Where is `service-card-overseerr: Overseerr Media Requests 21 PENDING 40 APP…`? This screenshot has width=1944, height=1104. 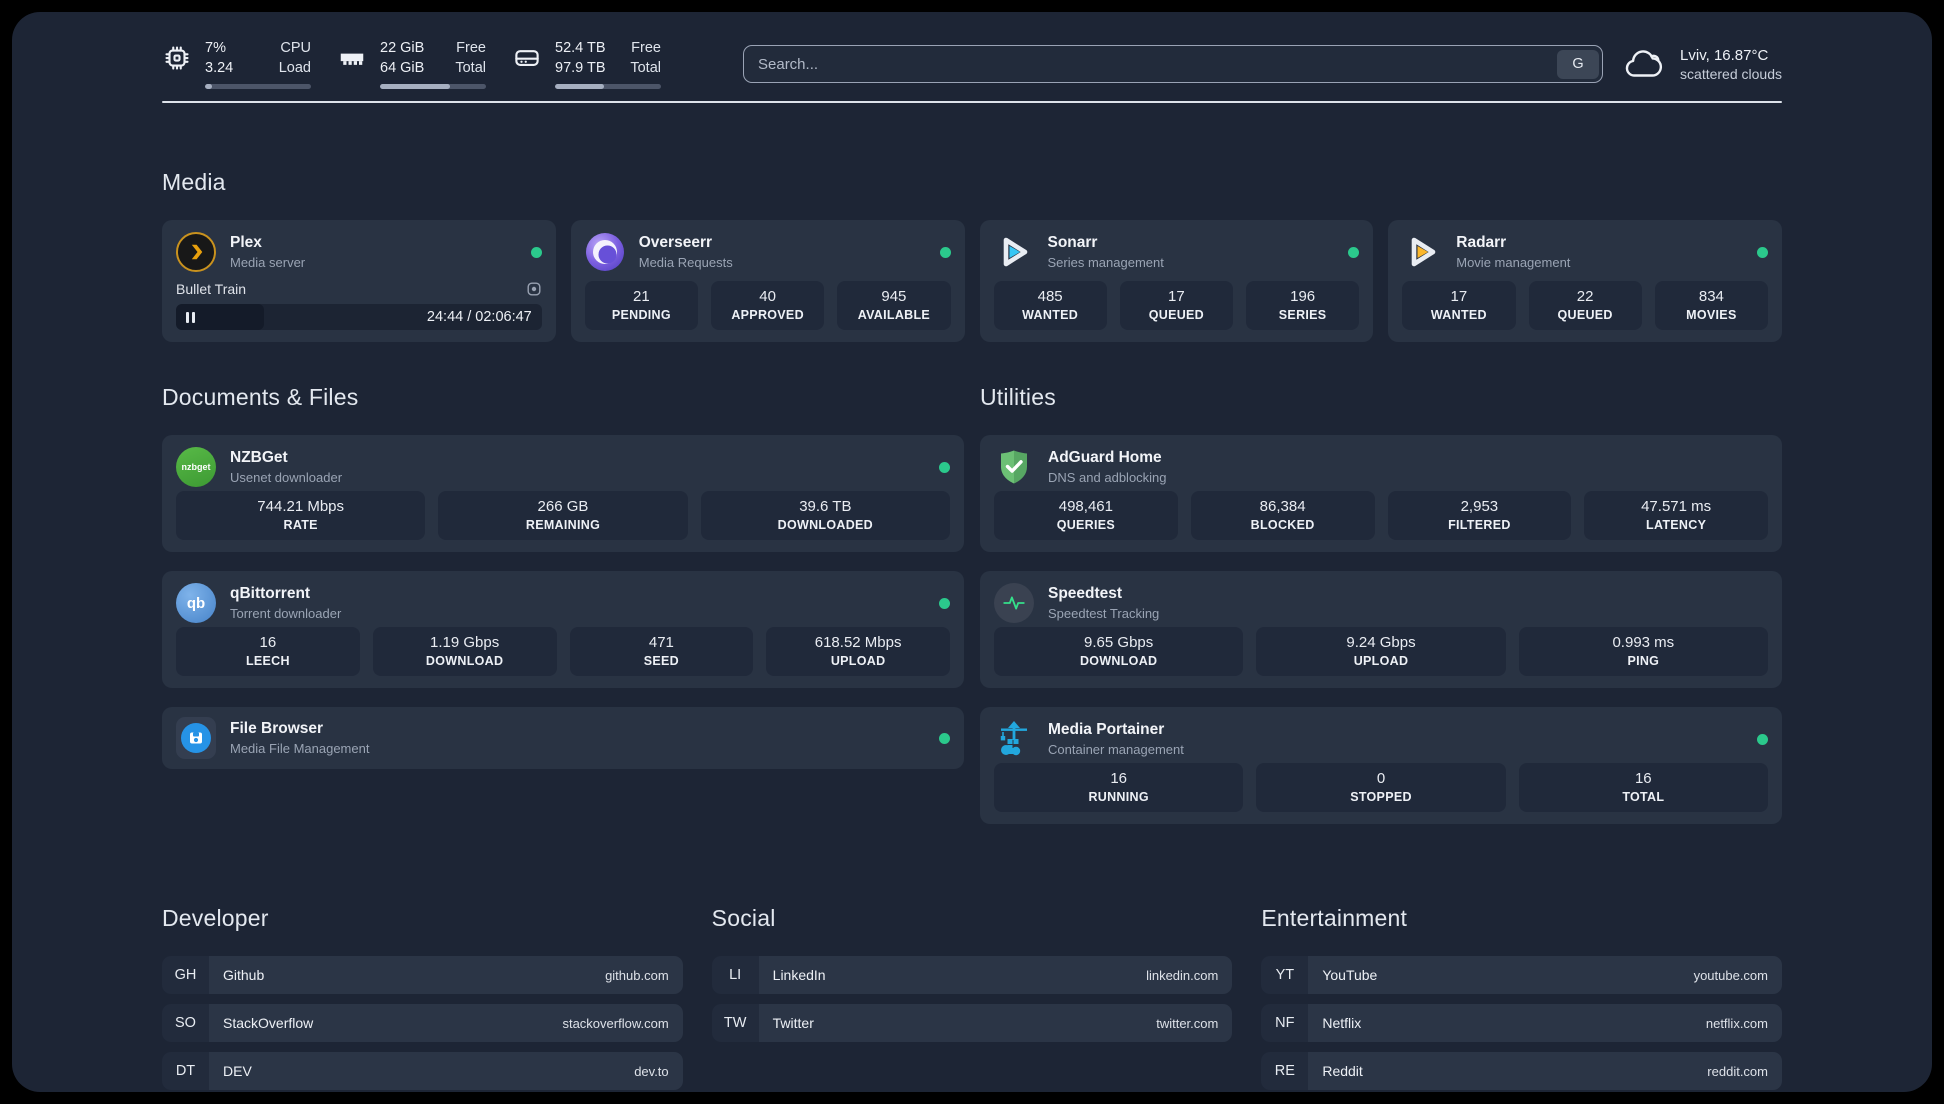
service-card-overseerr: Overseerr Media Requests 21 PENDING 40 APP… is located at coordinates (767, 281).